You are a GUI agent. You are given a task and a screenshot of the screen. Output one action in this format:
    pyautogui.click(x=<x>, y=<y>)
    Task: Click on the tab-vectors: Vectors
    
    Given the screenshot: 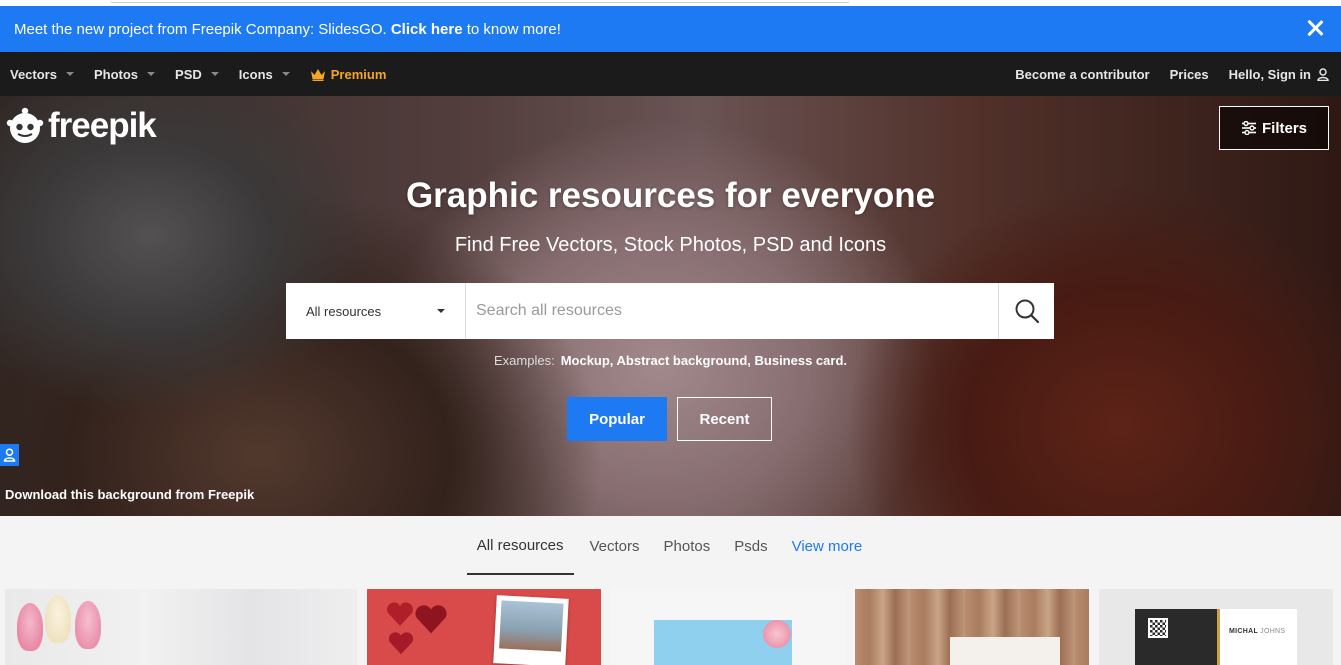 What is the action you would take?
    pyautogui.click(x=615, y=546)
    